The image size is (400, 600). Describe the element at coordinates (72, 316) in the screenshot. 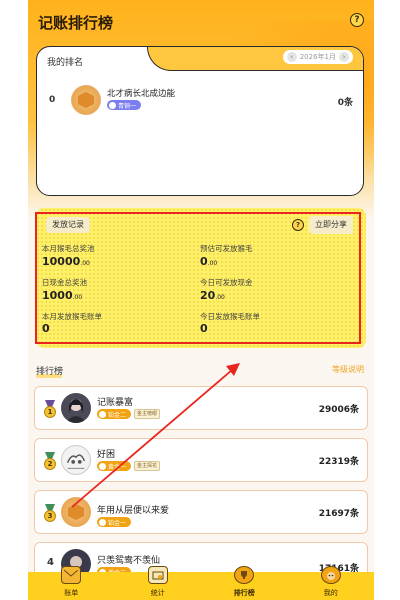

I see `stat-label: 本月发放猴毛账单` at that location.